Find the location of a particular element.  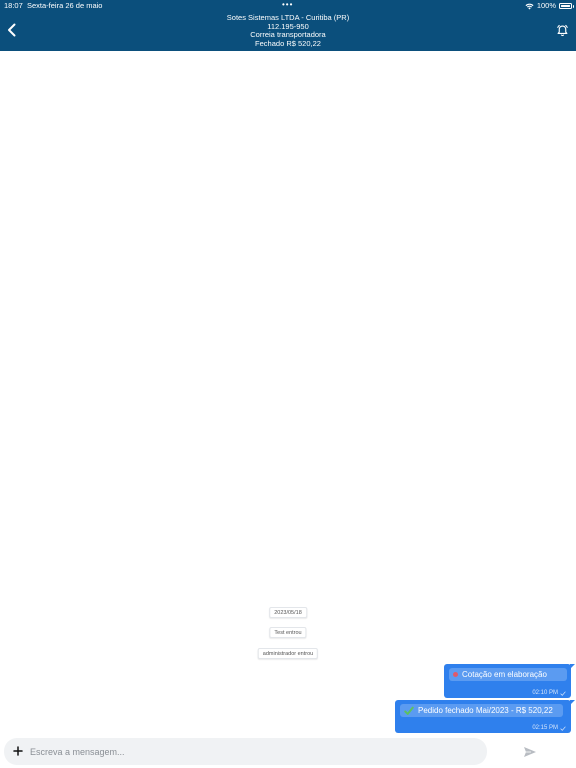

message-status-chip: Cotação em elaboração is located at coordinates (508, 674).